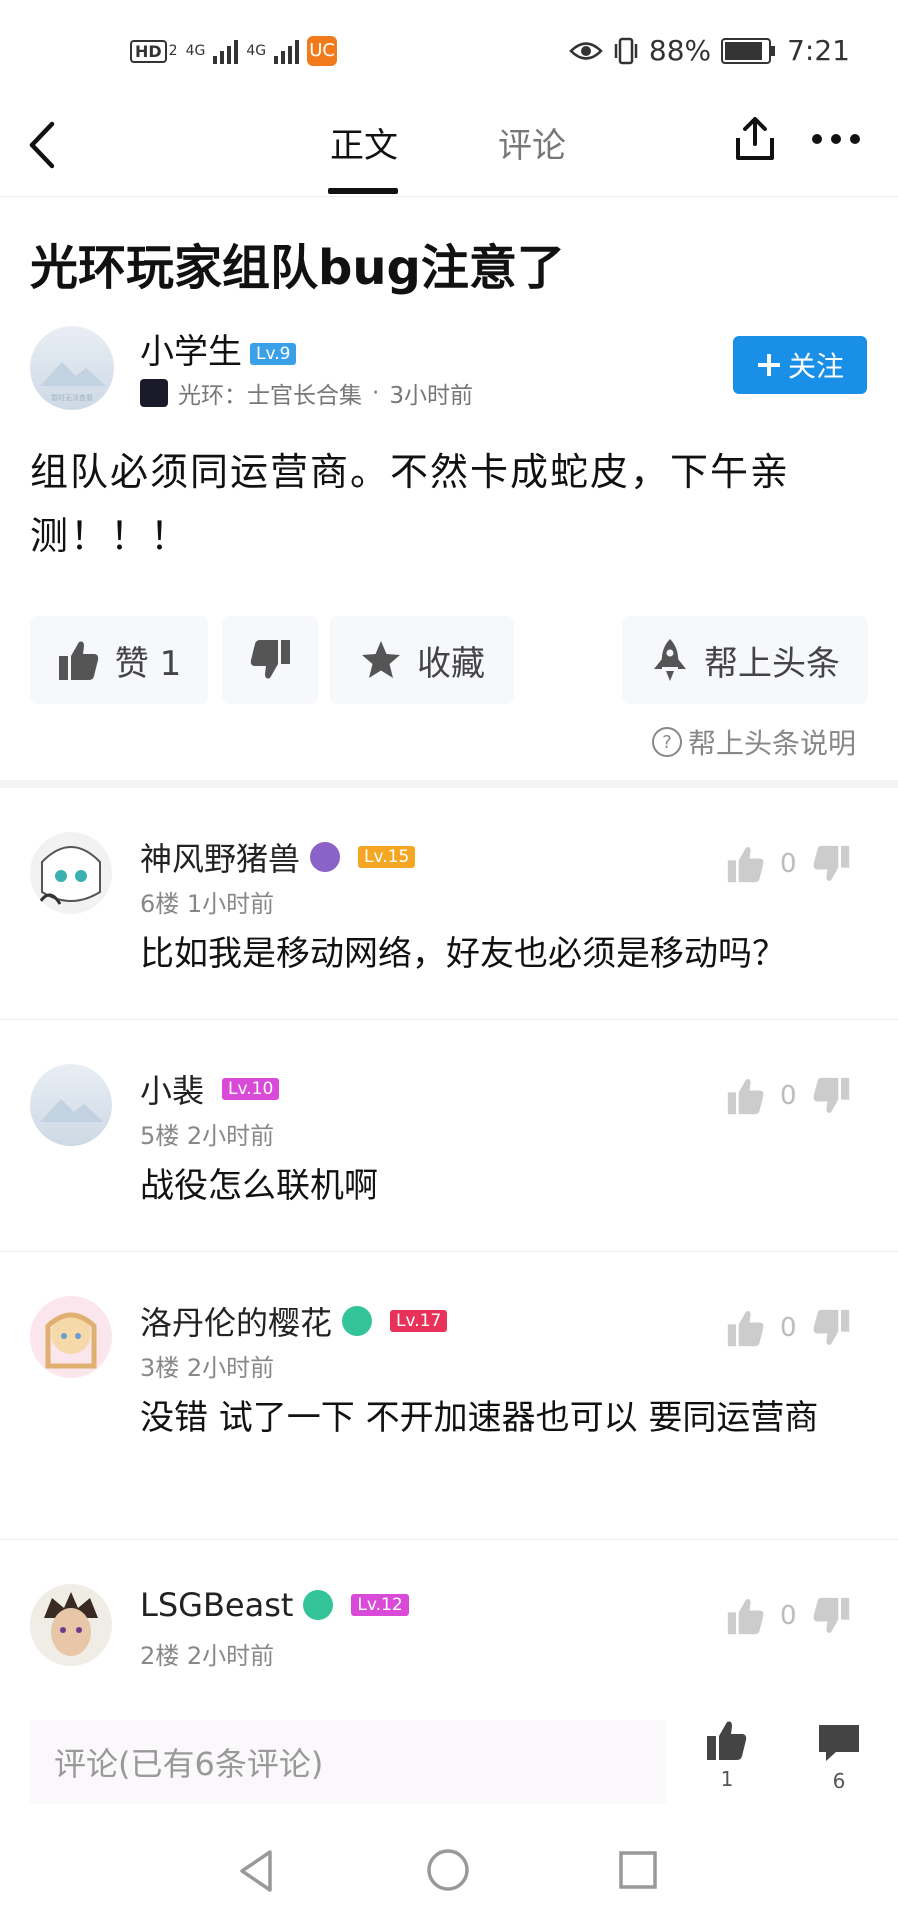  Describe the element at coordinates (451, 663) in the screenshot. I see `collect-label: 收藏` at that location.